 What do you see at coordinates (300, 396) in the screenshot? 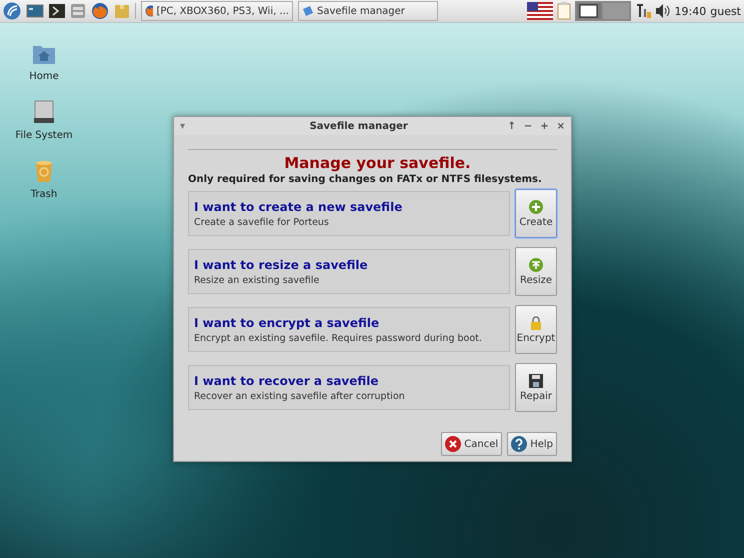
I see `option-description: Recover an existing savefile after corruption` at bounding box center [300, 396].